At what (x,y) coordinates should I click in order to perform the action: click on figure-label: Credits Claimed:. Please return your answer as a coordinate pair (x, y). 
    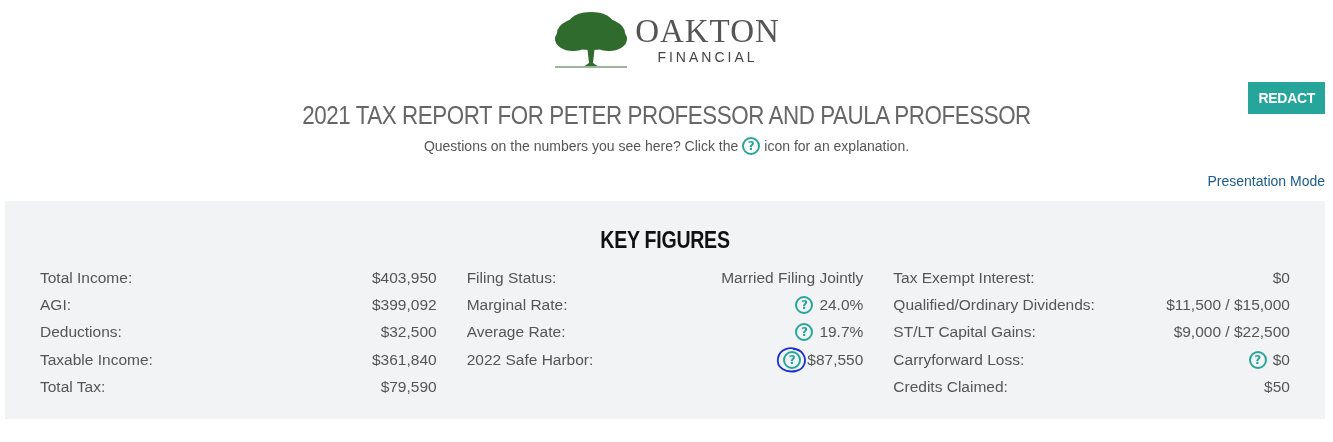
    Looking at the image, I should click on (950, 386).